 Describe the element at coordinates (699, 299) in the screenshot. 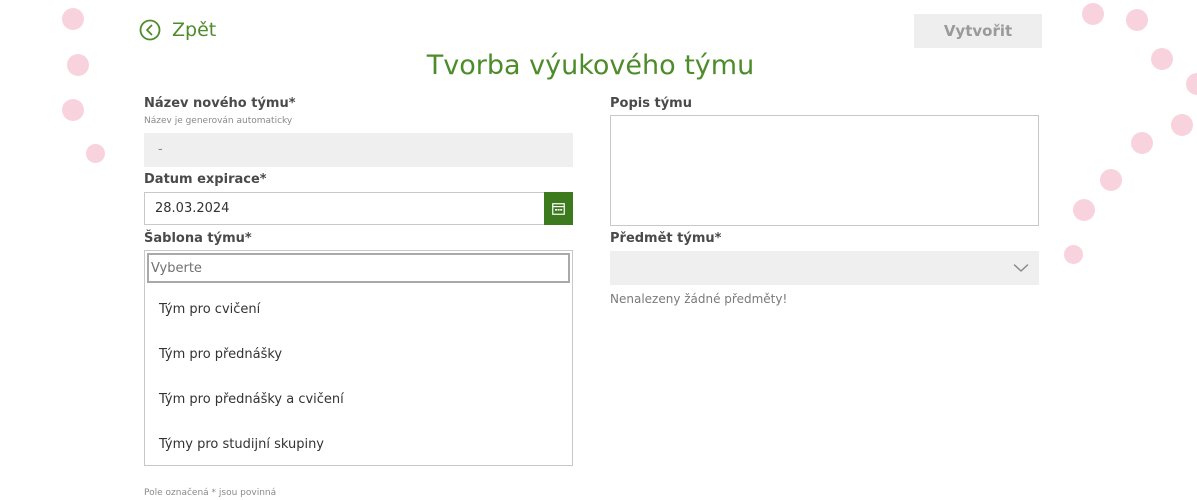

I see `subject-empty-message: Nenalezeny žádné předměty!` at that location.